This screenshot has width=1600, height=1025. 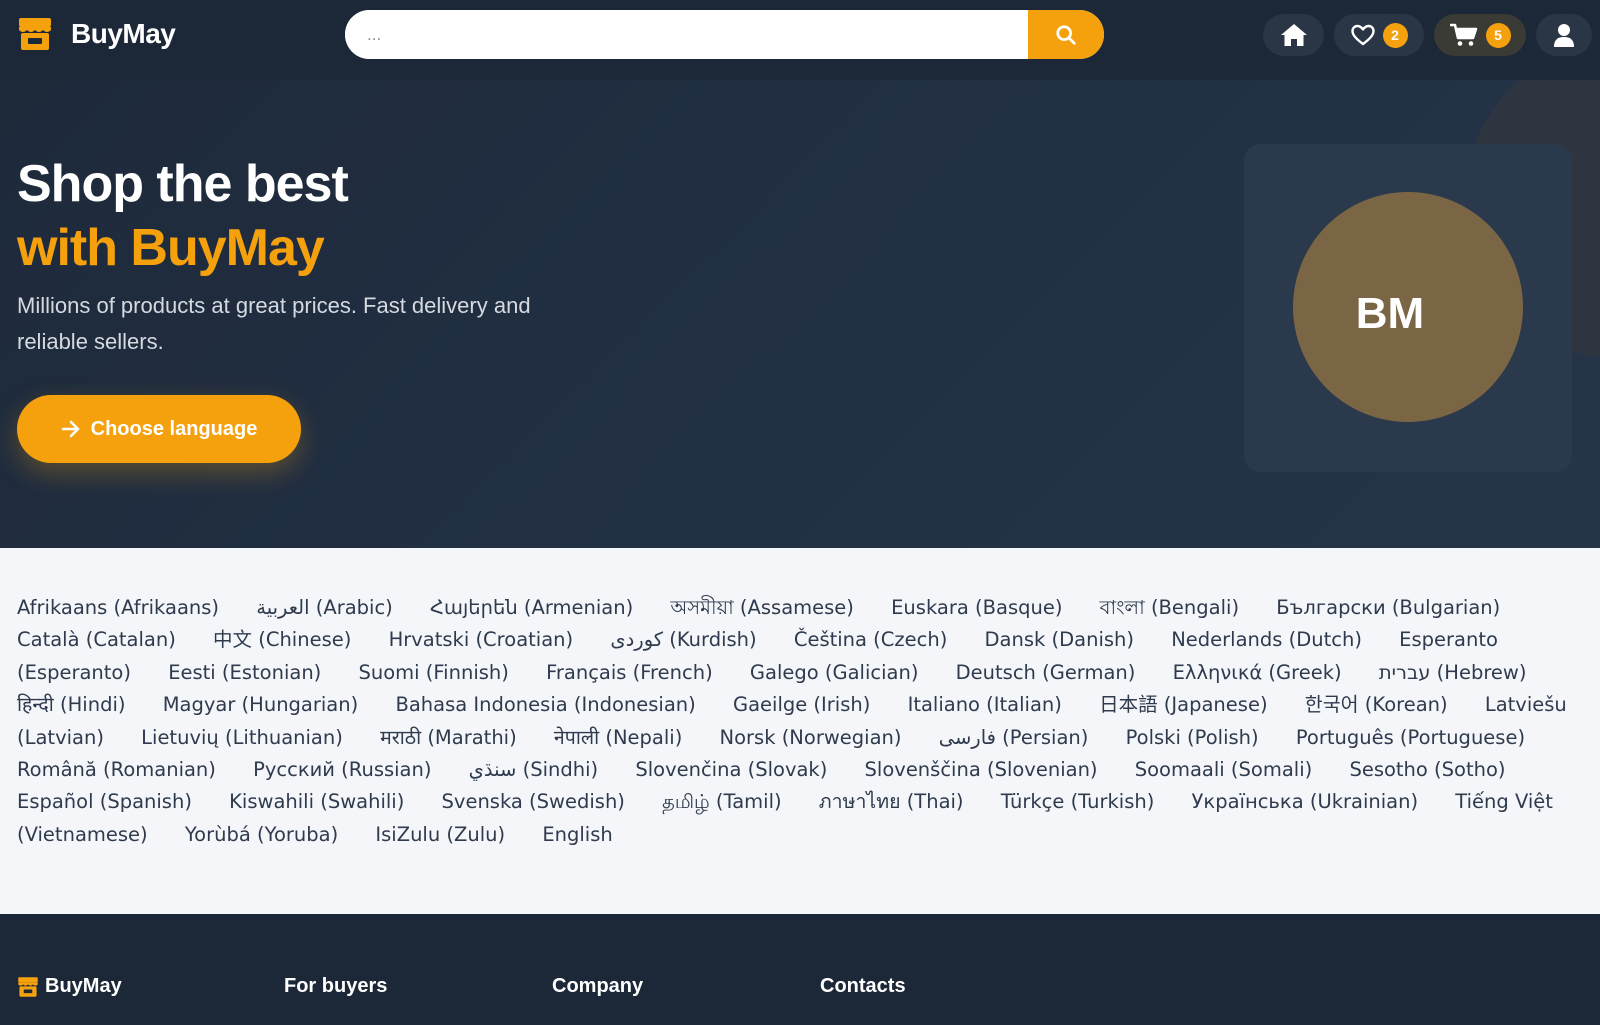 I want to click on account-button, so click(x=1564, y=35).